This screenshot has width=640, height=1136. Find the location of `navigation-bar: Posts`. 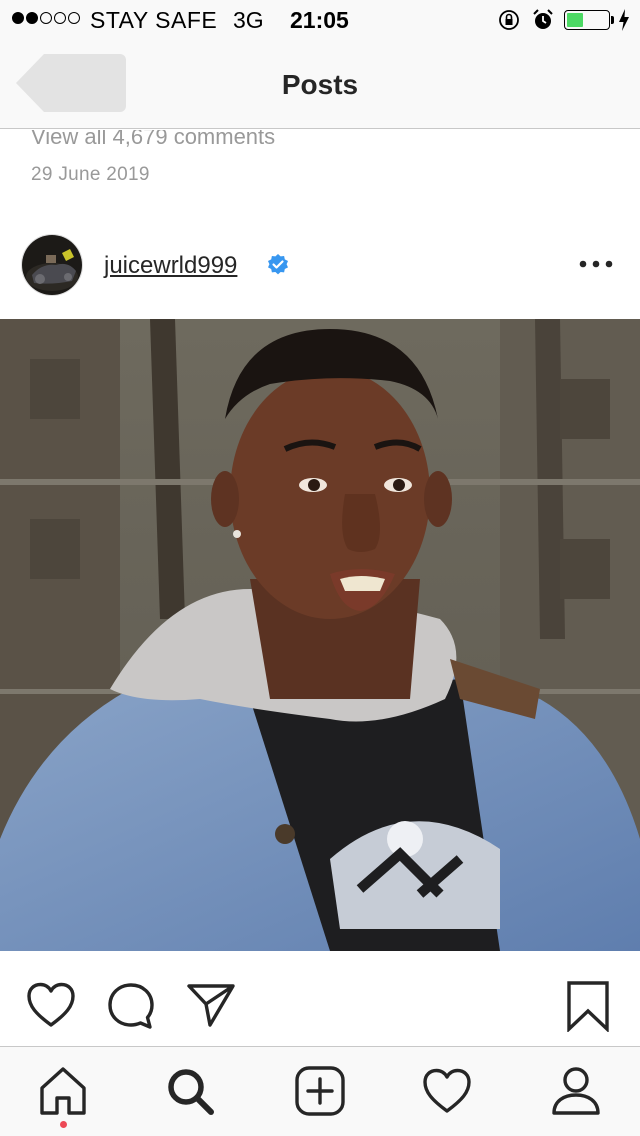

navigation-bar: Posts is located at coordinates (320, 84).